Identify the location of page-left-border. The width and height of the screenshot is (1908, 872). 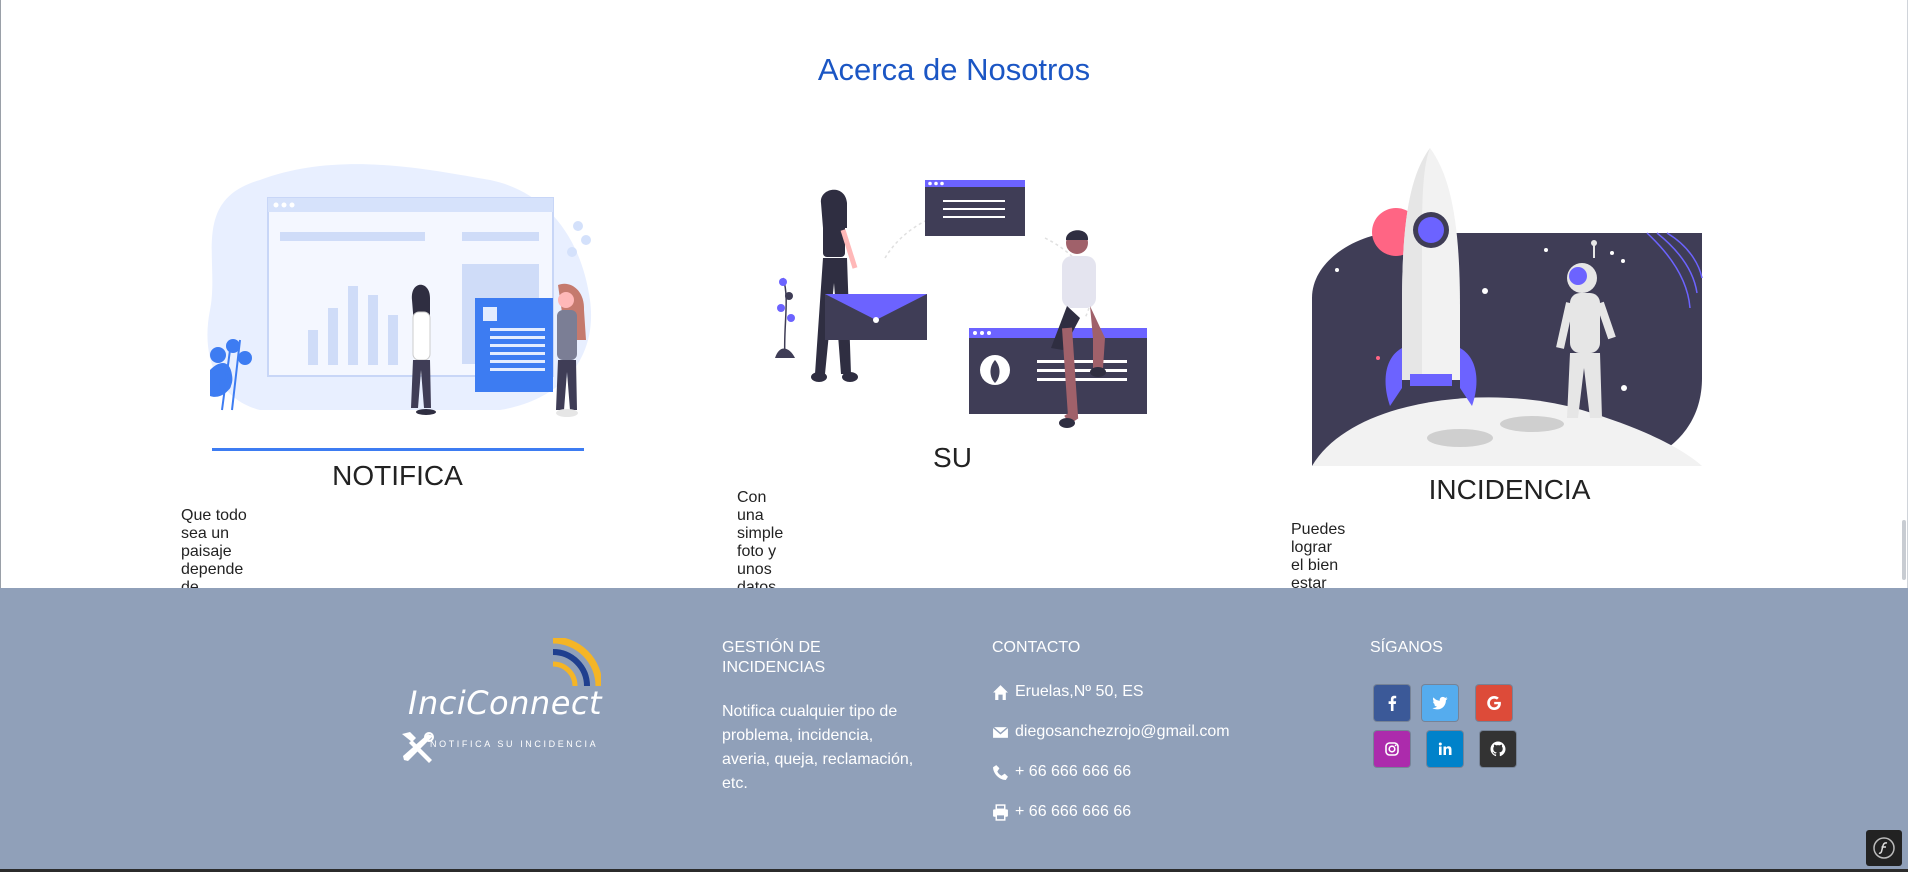
(0, 294).